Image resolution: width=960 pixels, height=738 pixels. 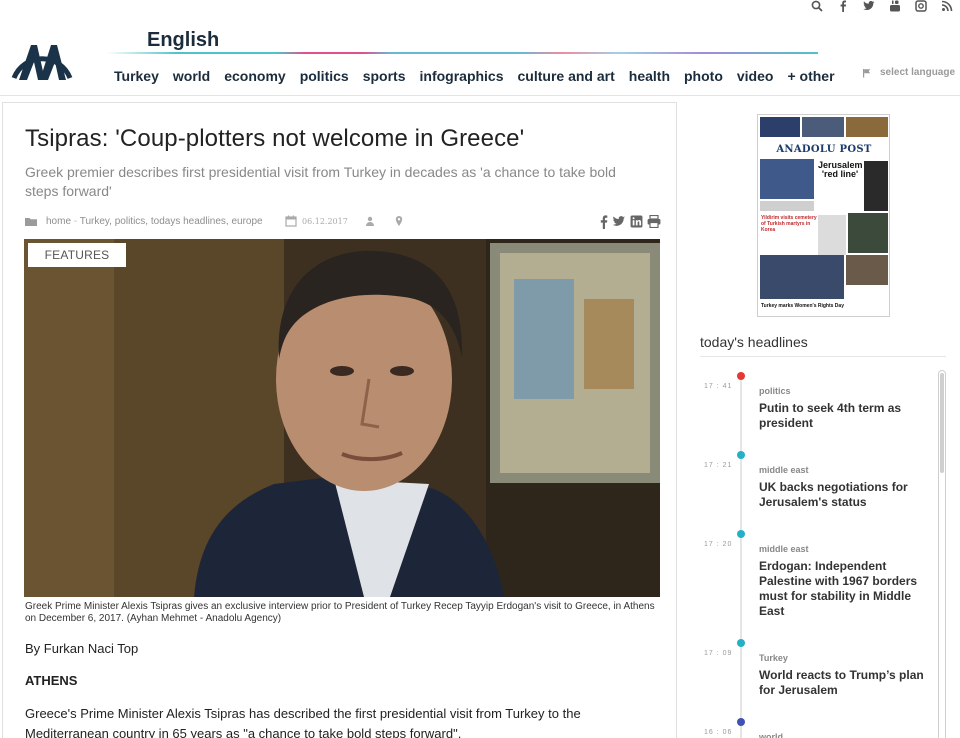 I want to click on headline-time: 17 : 09, so click(x=718, y=653).